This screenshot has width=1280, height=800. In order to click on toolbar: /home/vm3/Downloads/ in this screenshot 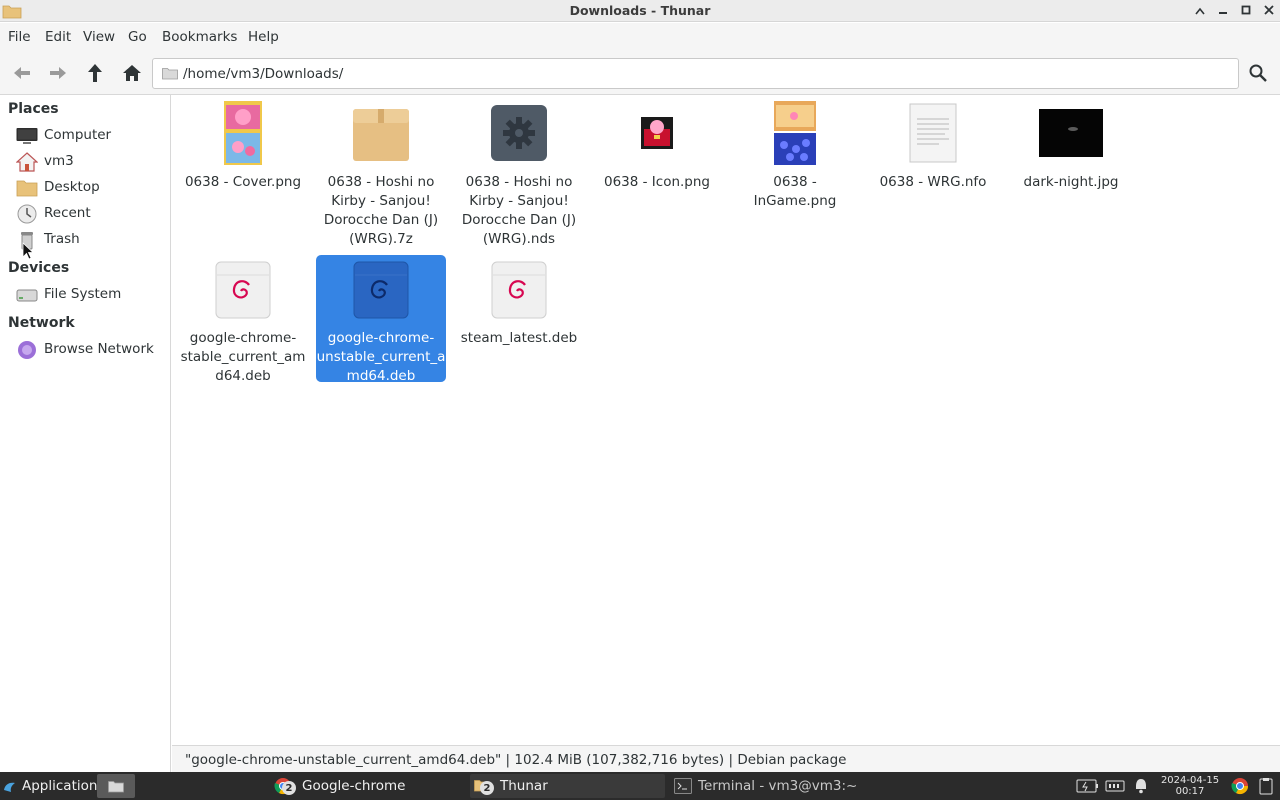, I will do `click(640, 73)`.